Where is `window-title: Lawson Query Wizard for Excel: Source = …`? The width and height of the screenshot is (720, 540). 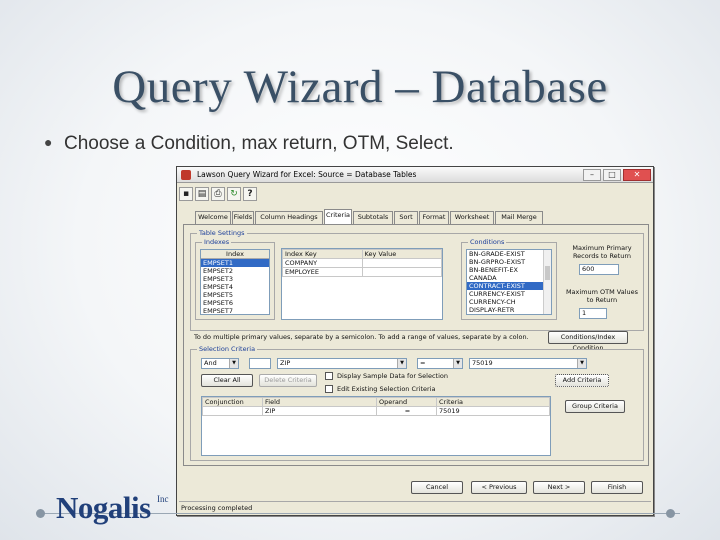
window-title: Lawson Query Wizard for Excel: Source = … is located at coordinates (307, 174).